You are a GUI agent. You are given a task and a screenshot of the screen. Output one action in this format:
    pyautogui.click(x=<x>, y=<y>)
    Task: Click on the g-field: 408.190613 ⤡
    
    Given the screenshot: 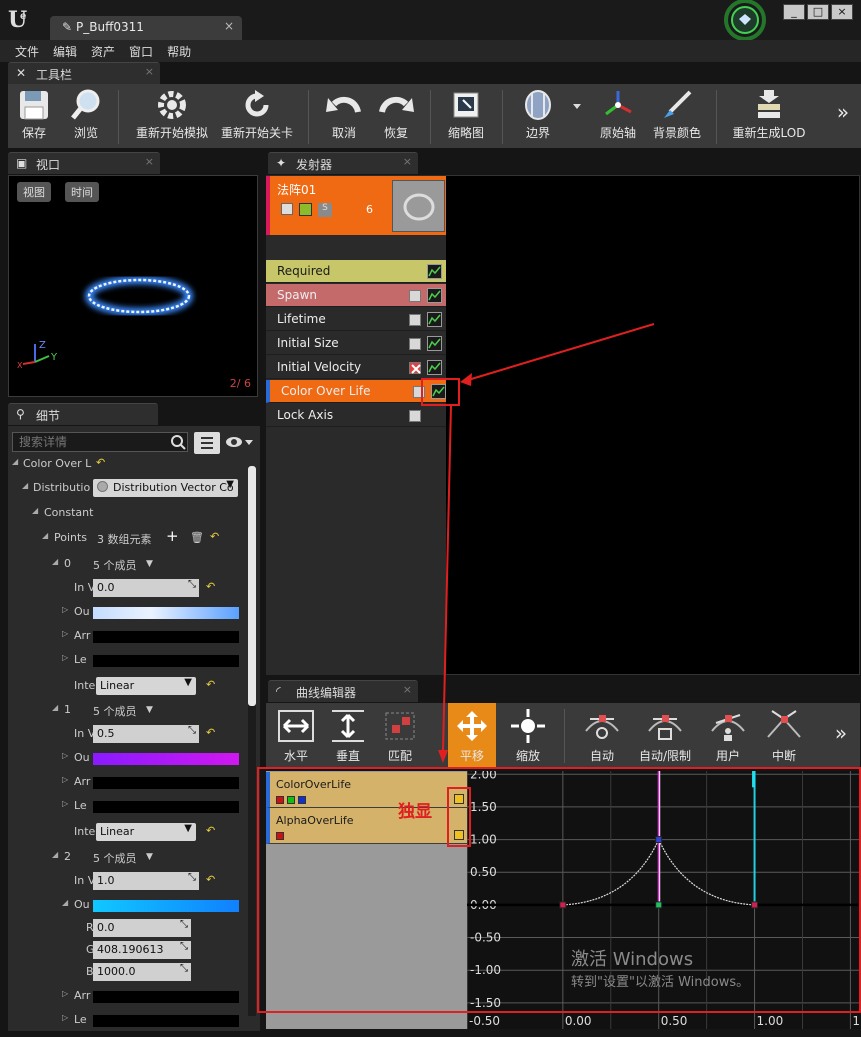 What is the action you would take?
    pyautogui.click(x=142, y=950)
    